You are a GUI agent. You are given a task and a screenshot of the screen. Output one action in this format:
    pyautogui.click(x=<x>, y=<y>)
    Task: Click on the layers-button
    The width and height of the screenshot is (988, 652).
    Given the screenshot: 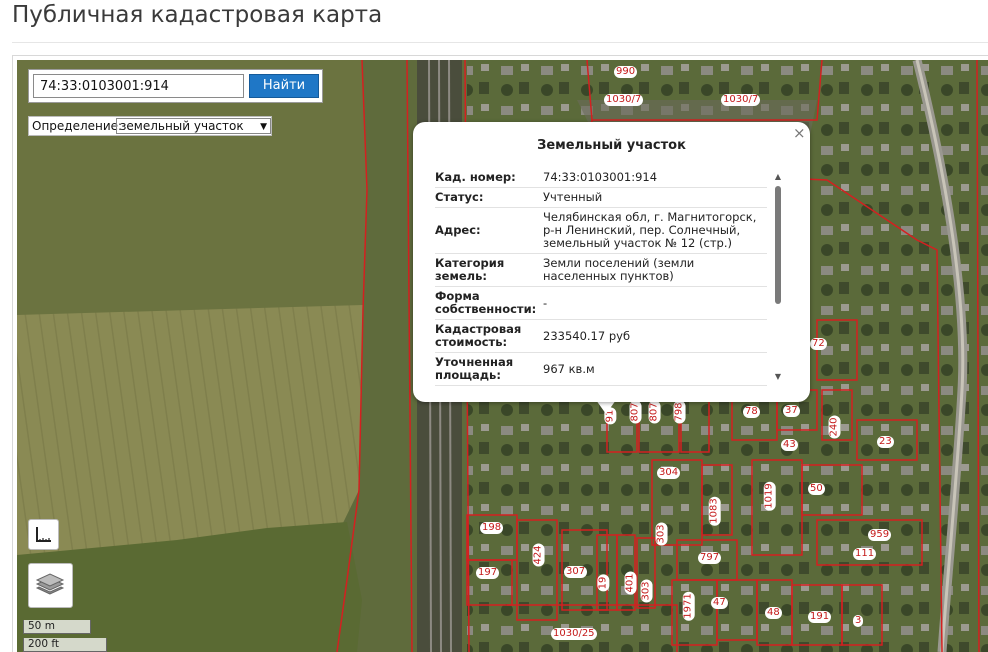 What is the action you would take?
    pyautogui.click(x=50, y=585)
    